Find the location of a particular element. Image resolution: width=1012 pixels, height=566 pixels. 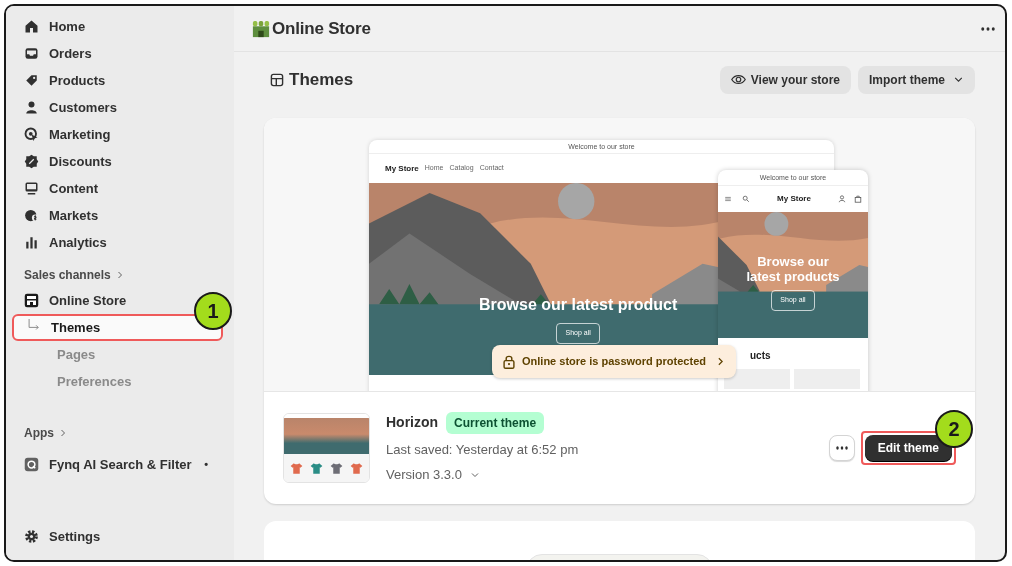

nav-item: Home is located at coordinates (55, 26).